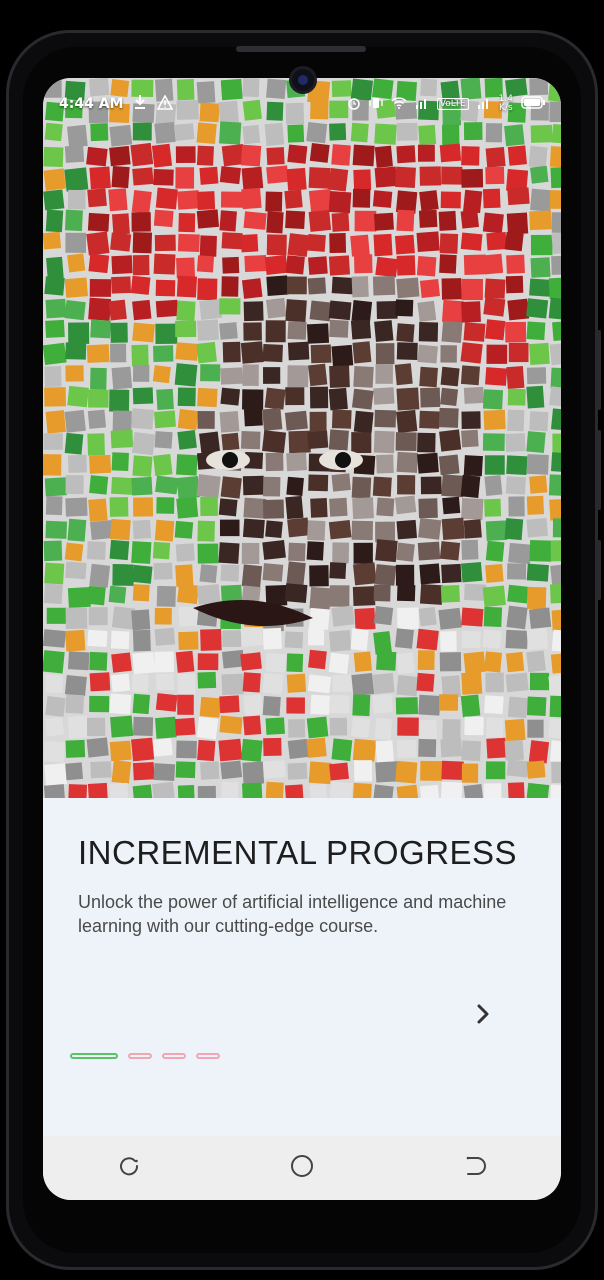 Image resolution: width=604 pixels, height=1280 pixels. Describe the element at coordinates (599, 570) in the screenshot. I see `power-button` at that location.